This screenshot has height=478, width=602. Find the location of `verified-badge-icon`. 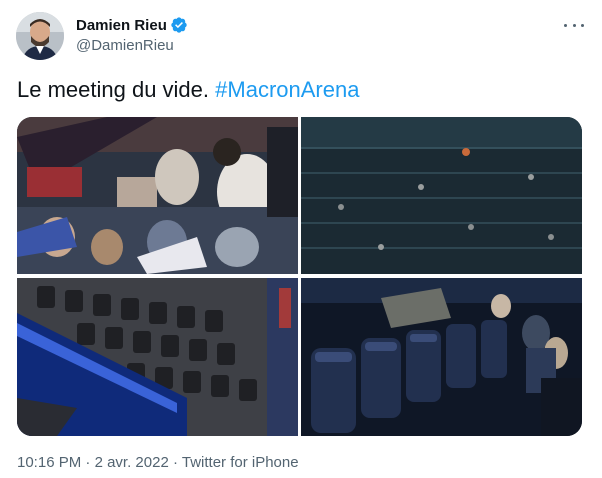

verified-badge-icon is located at coordinates (179, 25).